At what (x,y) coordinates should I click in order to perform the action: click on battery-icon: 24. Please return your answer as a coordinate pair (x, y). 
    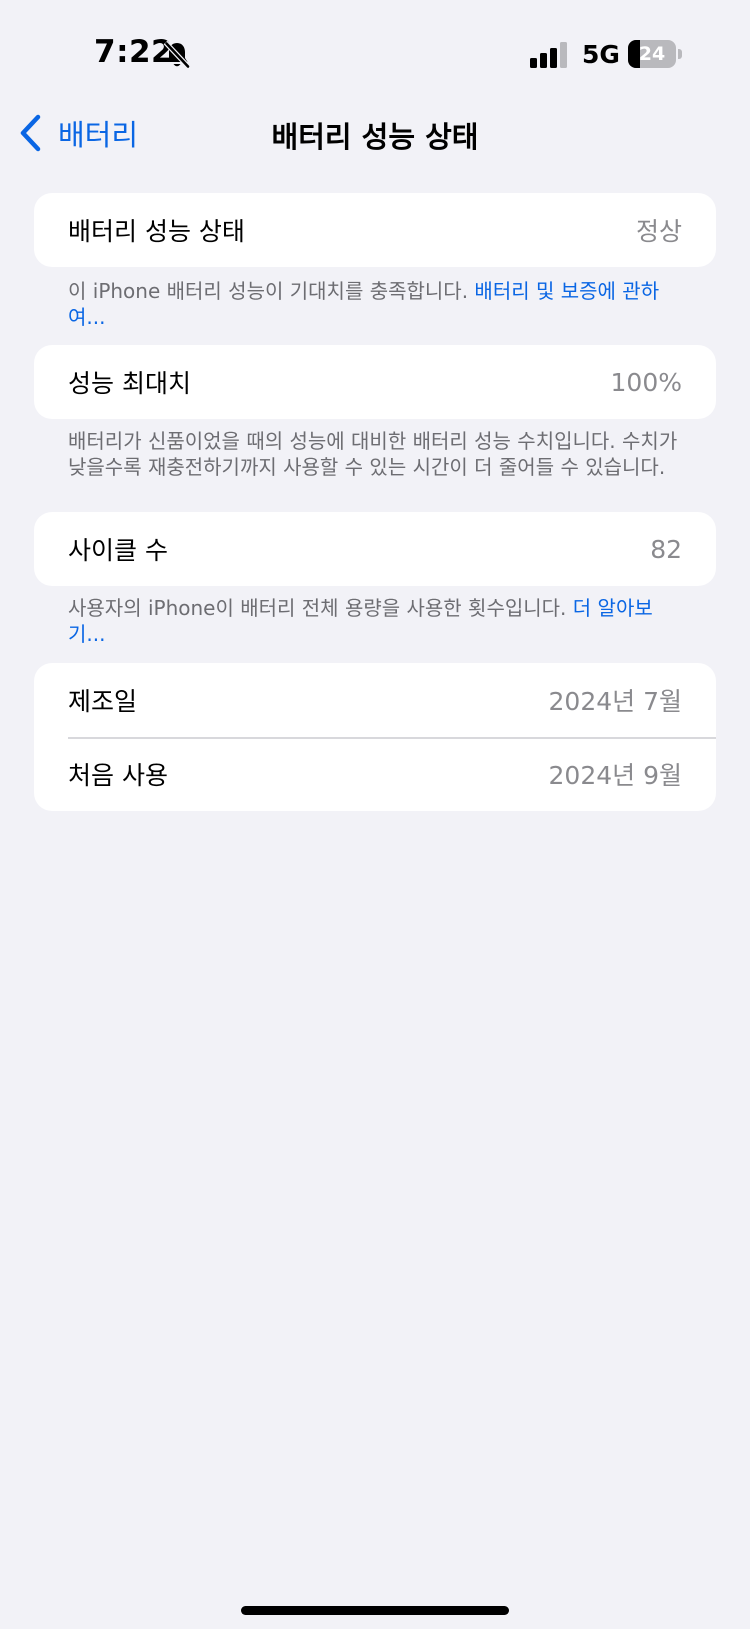
    Looking at the image, I should click on (652, 54).